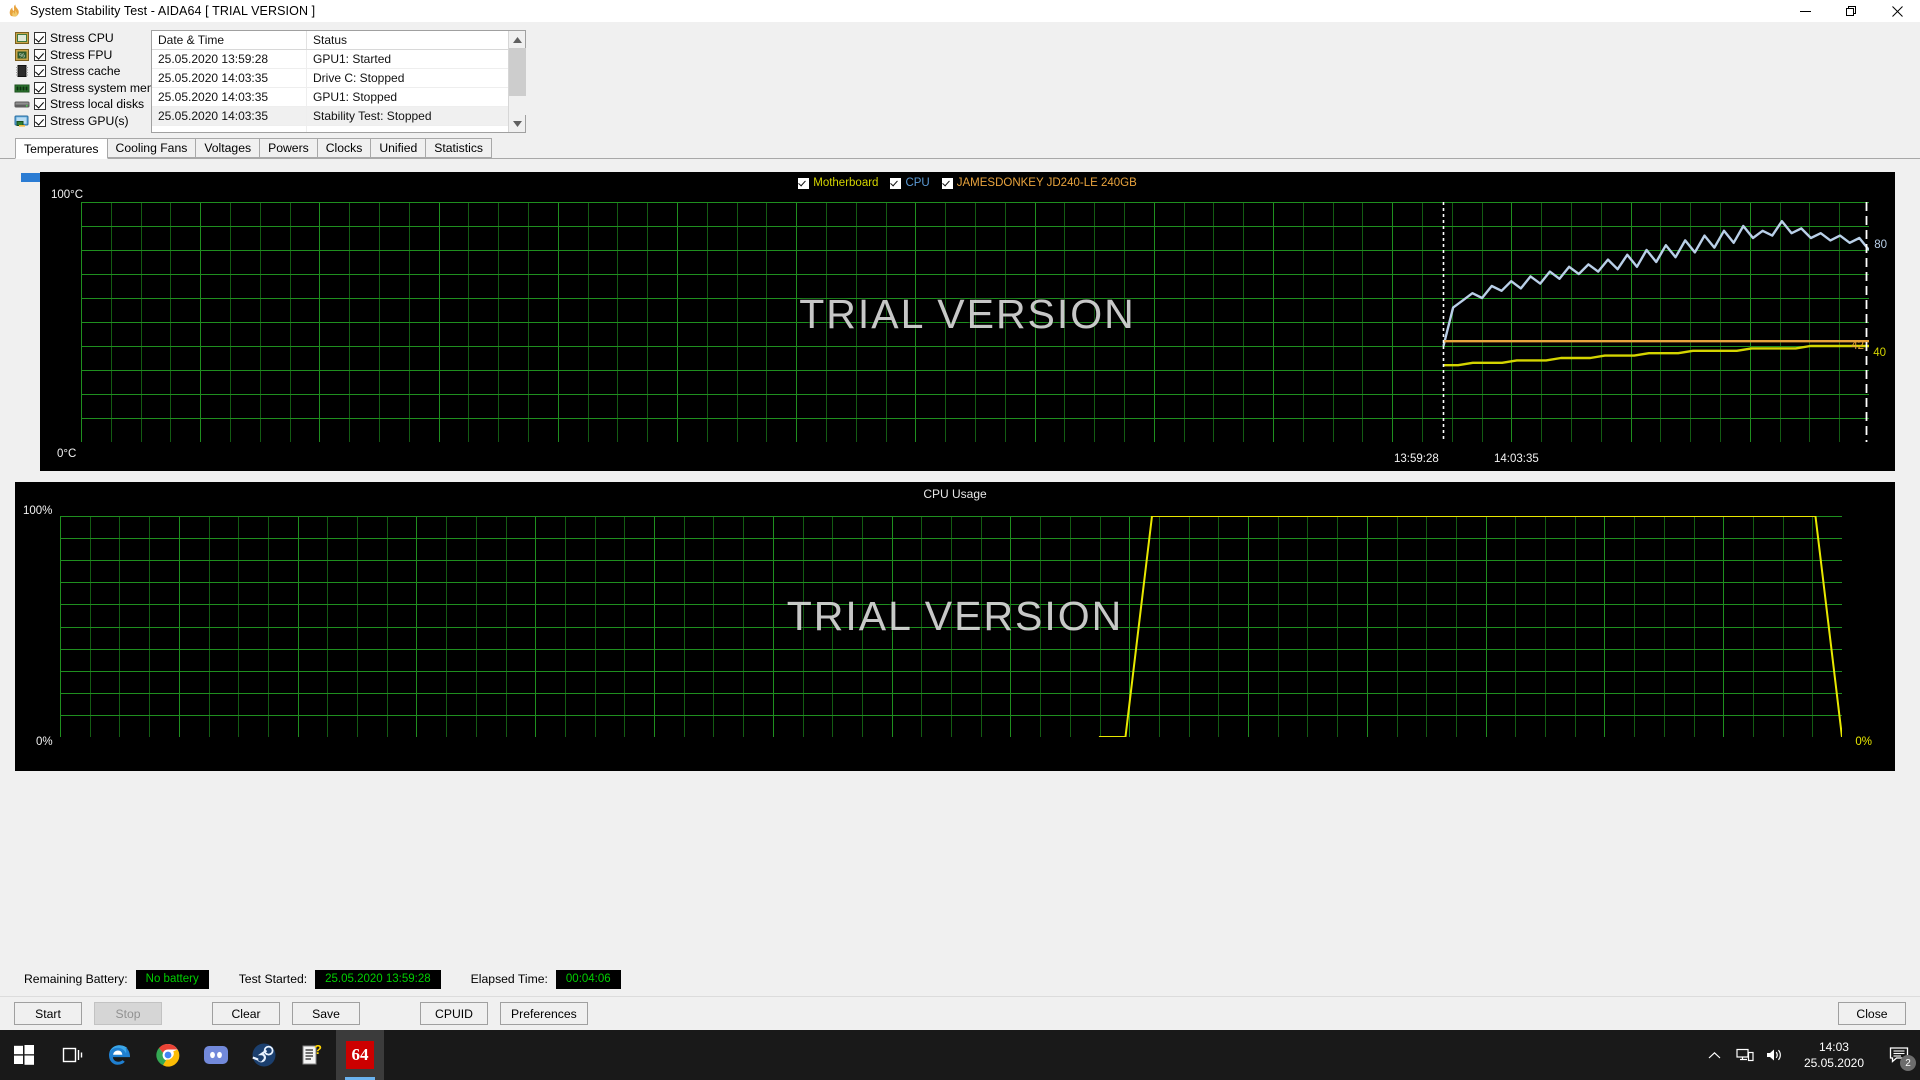 This screenshot has height=1080, width=1920. I want to click on stress-cpu-checkbox, so click(40, 38).